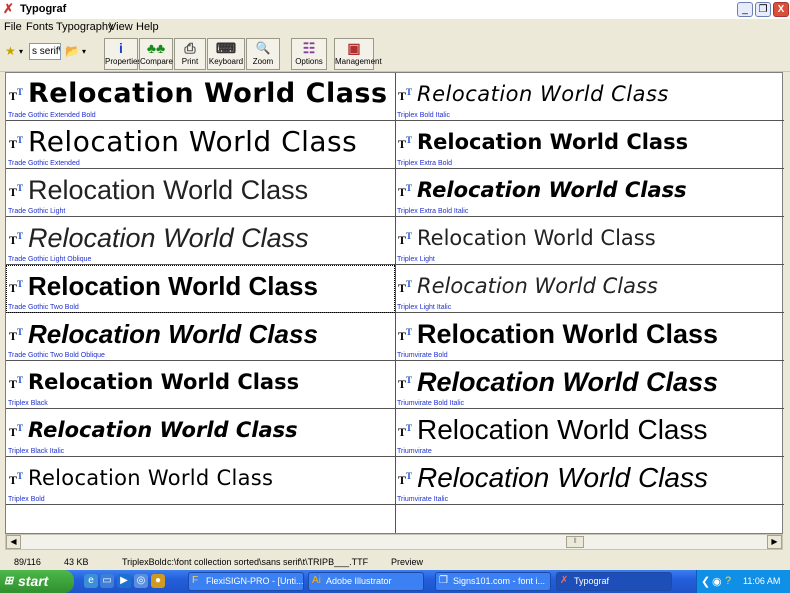 This screenshot has height=593, width=790. Describe the element at coordinates (56, 355) in the screenshot. I see `font-name: Trade Gothic Two Bold Oblique` at that location.